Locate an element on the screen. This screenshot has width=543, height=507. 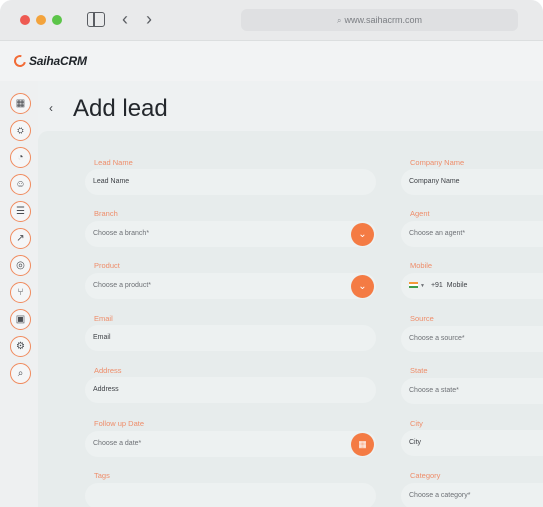
rail-settings: ⚙ is located at coordinates (20, 346).